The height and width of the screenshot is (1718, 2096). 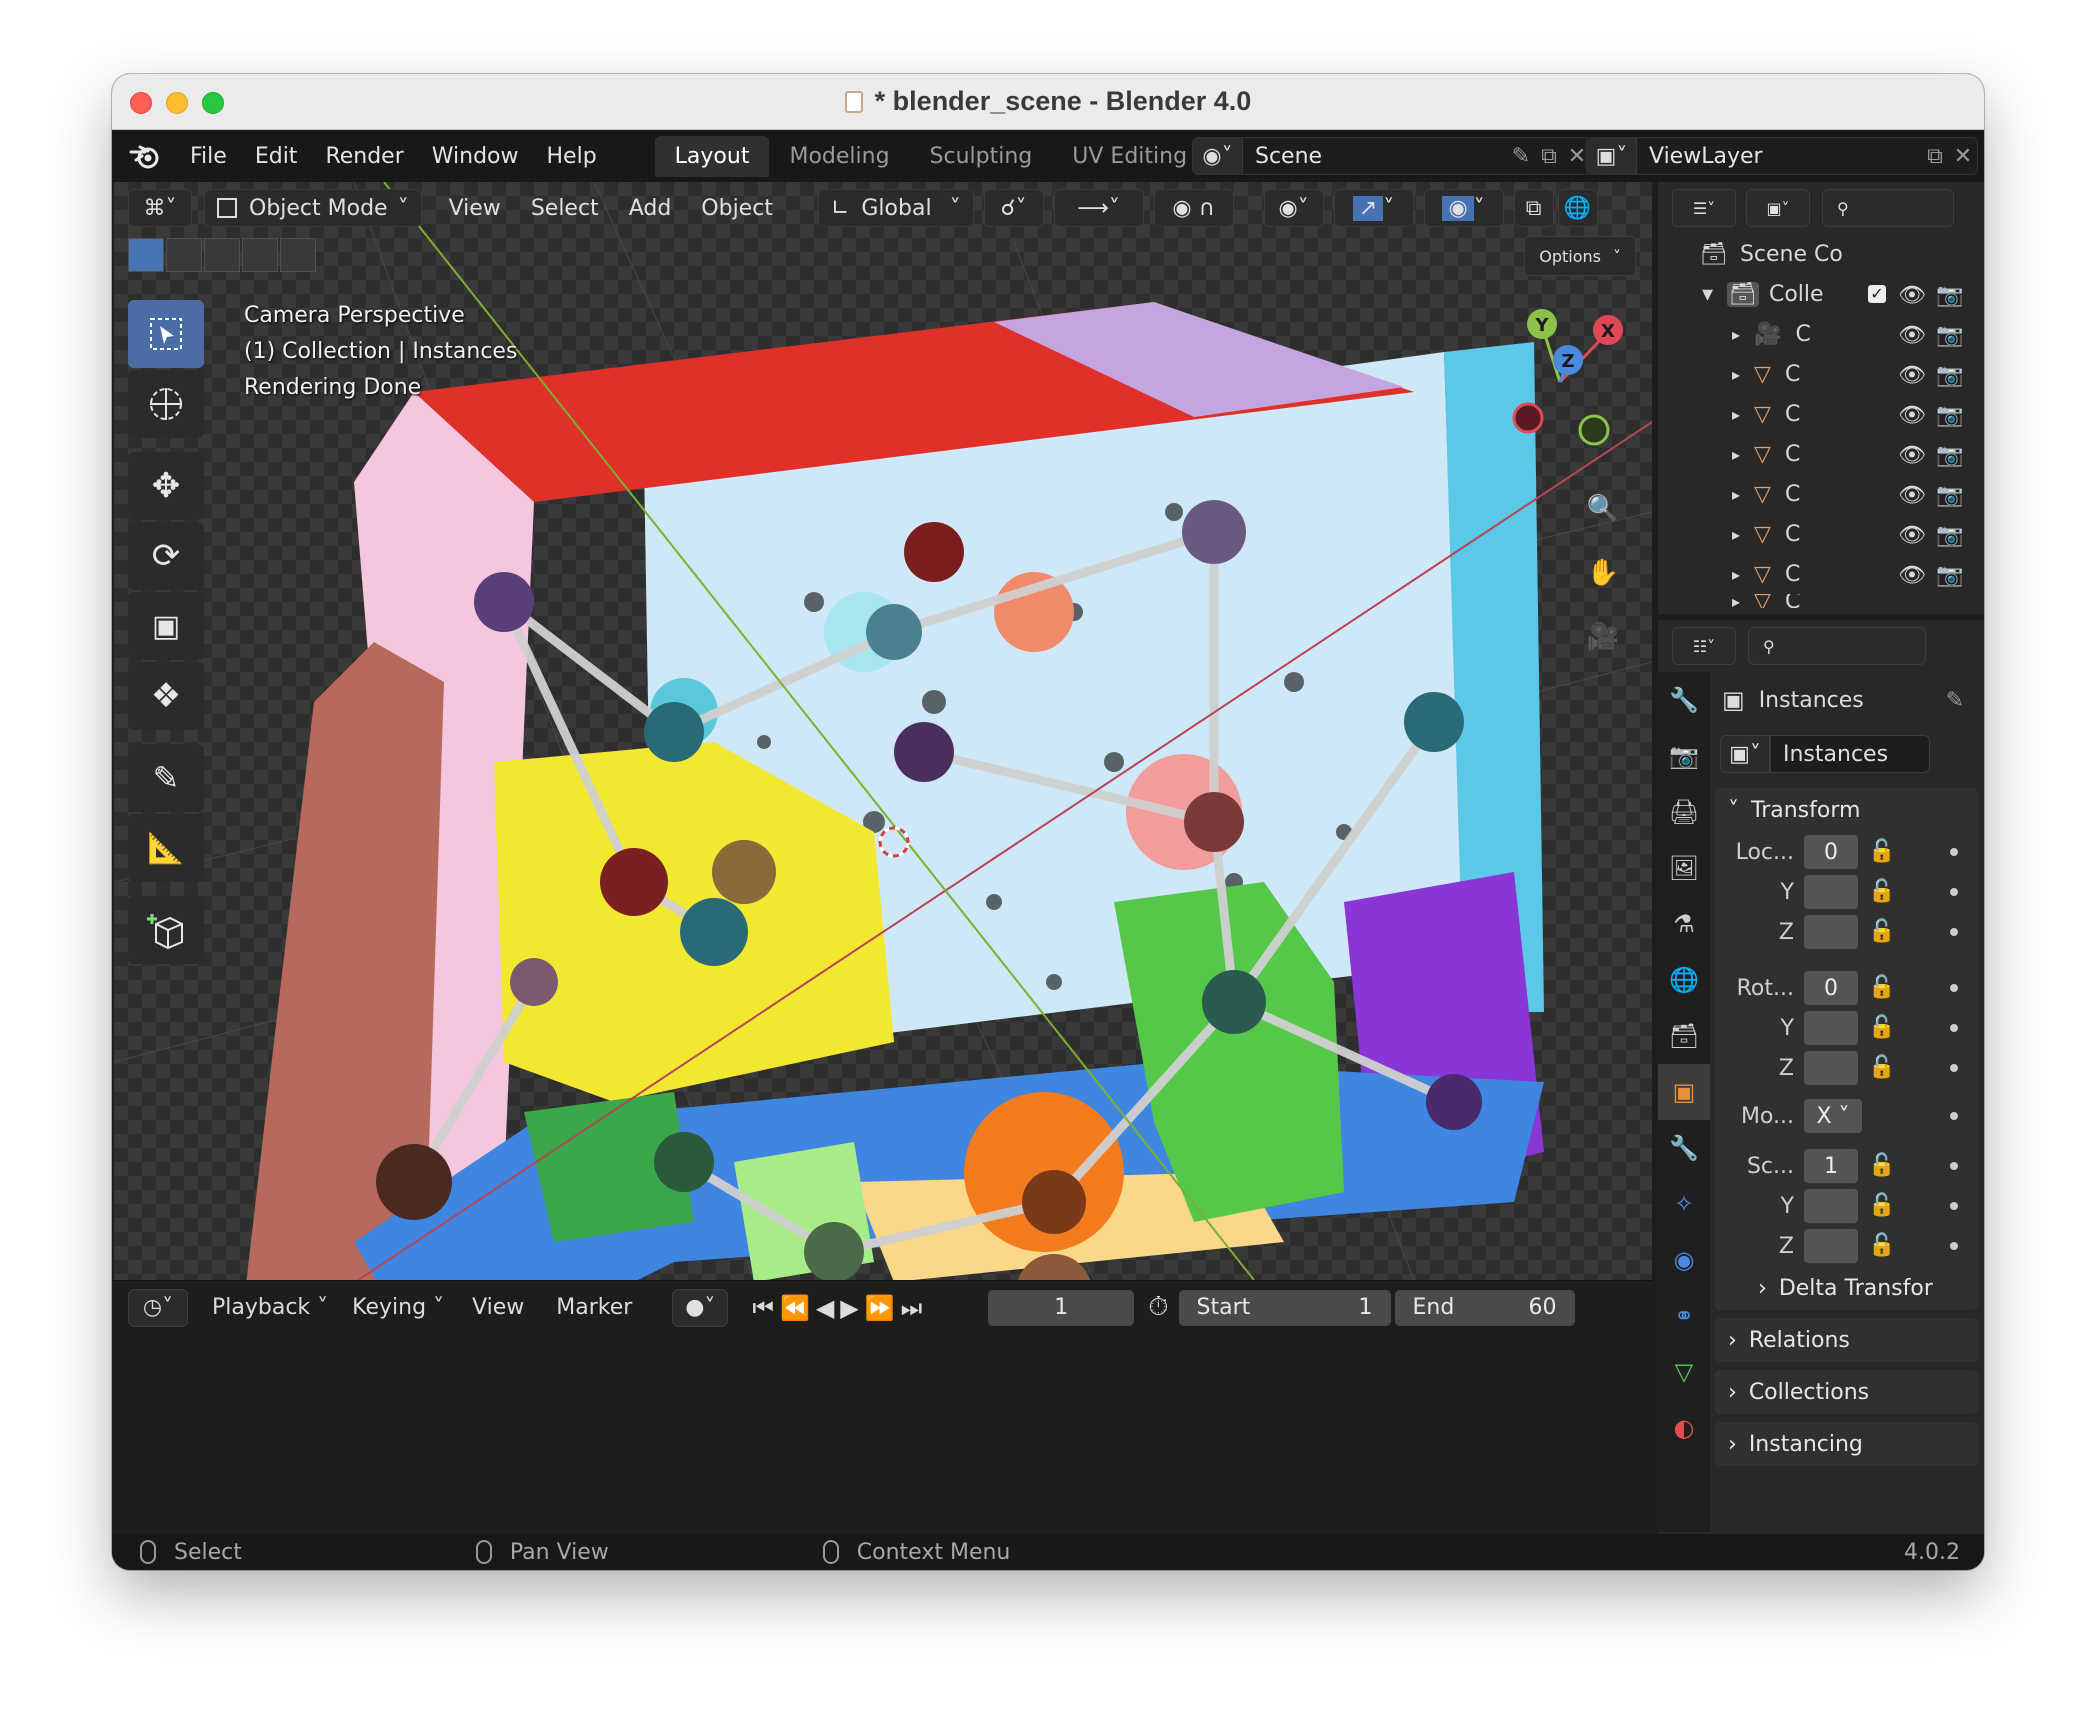 I want to click on measure-tool: 📐, so click(x=166, y=848).